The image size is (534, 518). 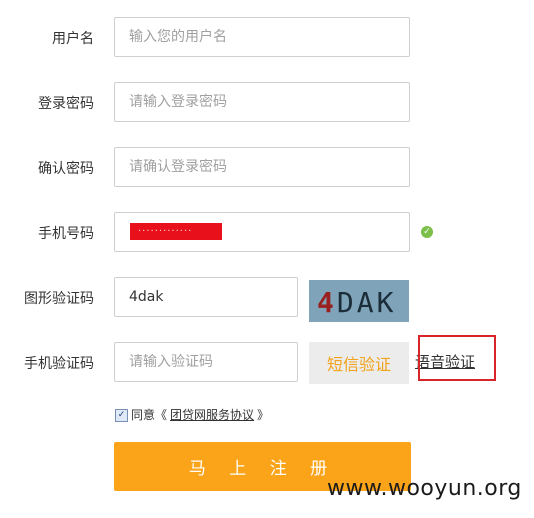 I want to click on agreement-row: ✓ 同意《 团贷网服务协议 》, so click(x=192, y=415).